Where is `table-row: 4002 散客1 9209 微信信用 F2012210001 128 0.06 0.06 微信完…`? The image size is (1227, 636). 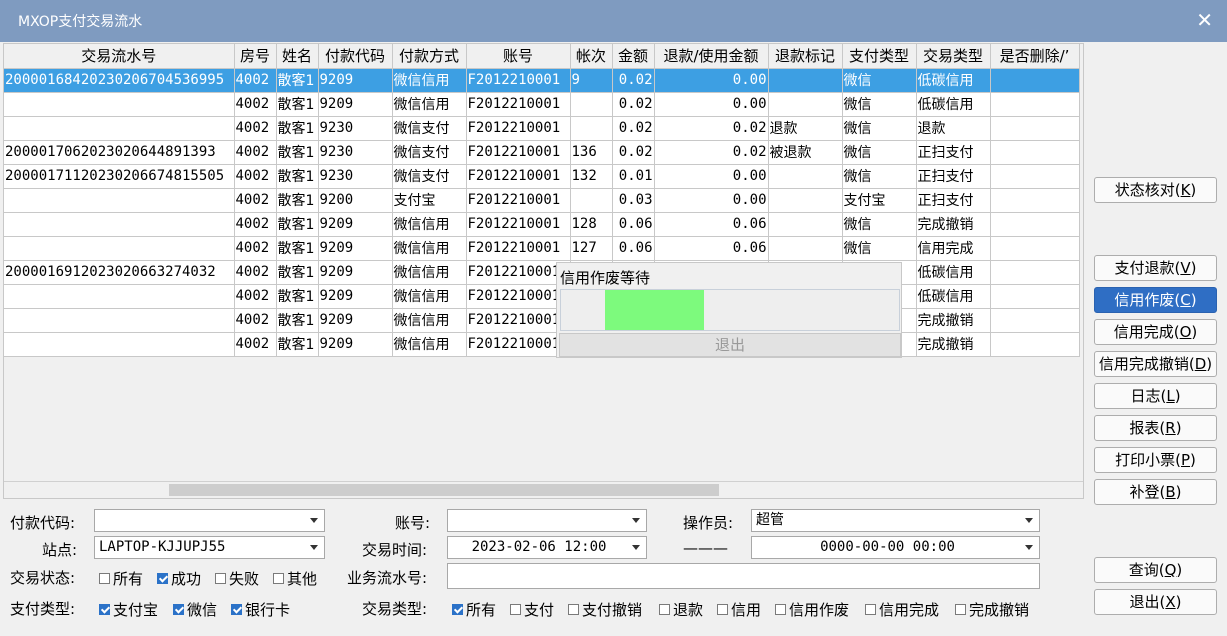
table-row: 4002 散客1 9209 微信信用 F2012210001 128 0.06 0.06 微信完… is located at coordinates (542, 224).